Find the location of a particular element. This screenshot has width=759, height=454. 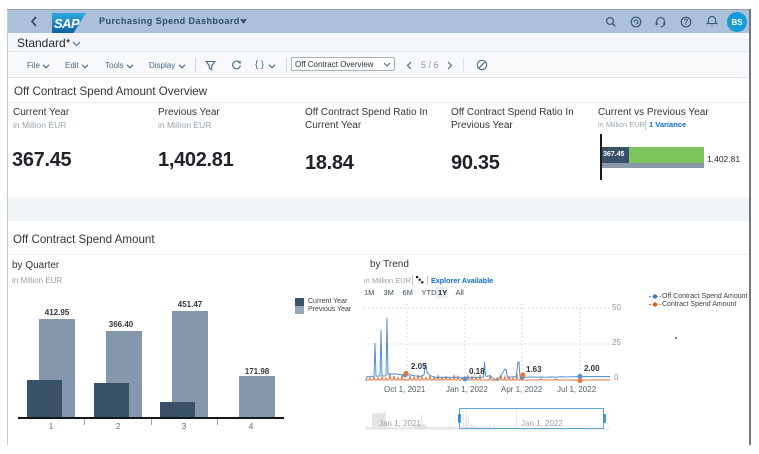

svg-text: SAP is located at coordinates (67, 23).